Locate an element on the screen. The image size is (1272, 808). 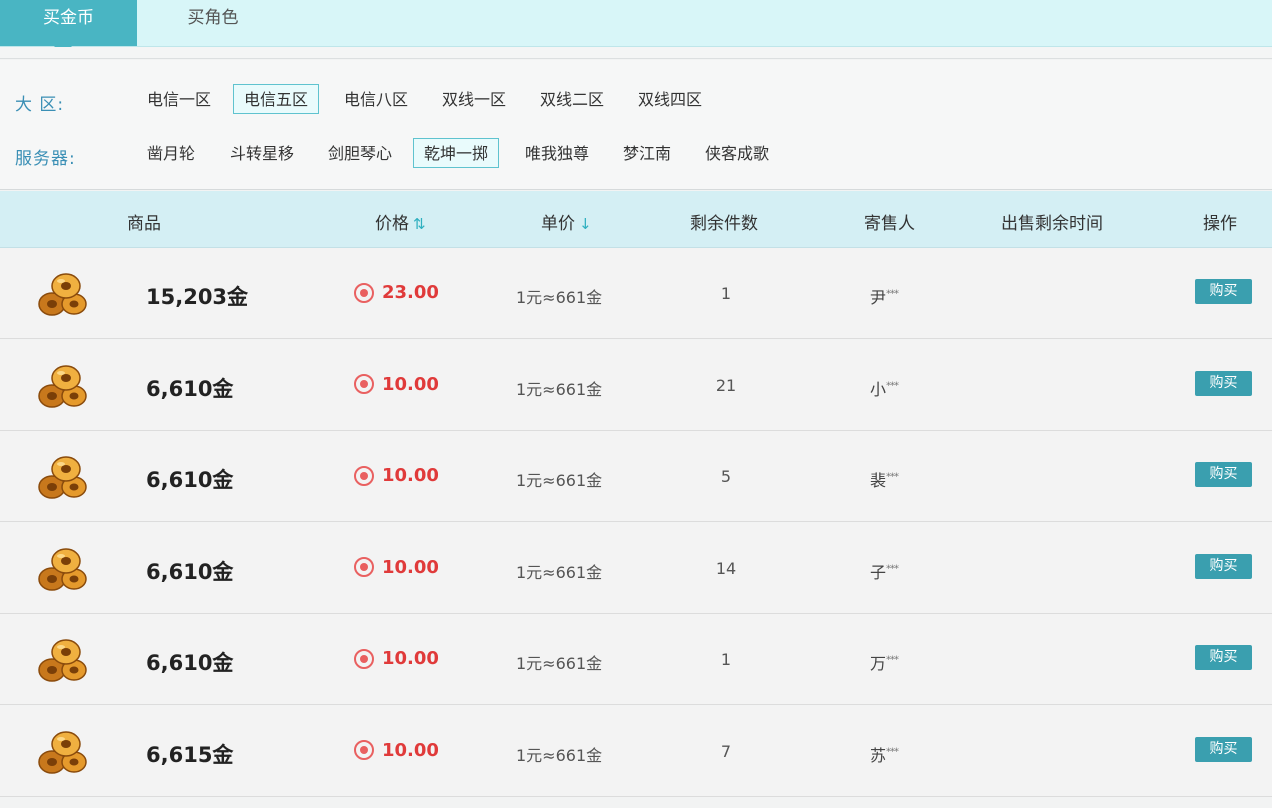
sort-down-icon: ↓ is located at coordinates (585, 224).